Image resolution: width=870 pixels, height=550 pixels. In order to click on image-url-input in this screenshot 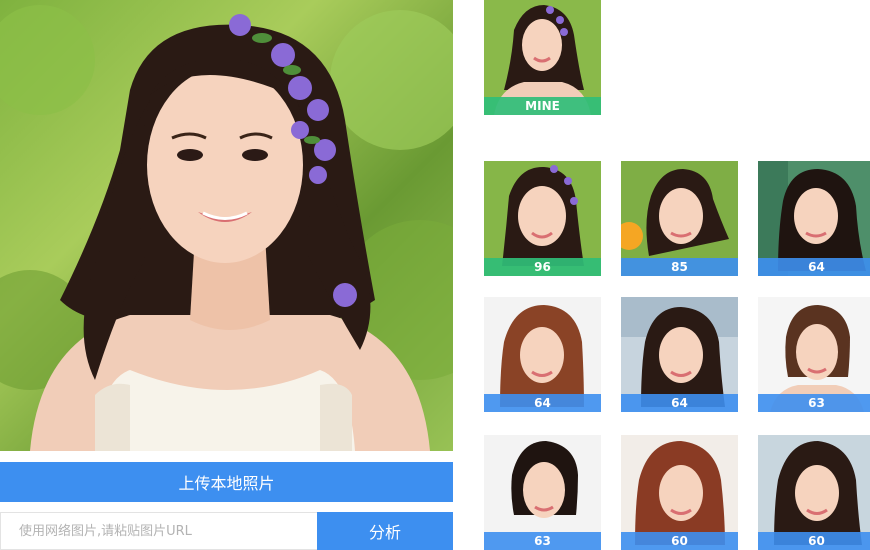, I will do `click(158, 531)`.